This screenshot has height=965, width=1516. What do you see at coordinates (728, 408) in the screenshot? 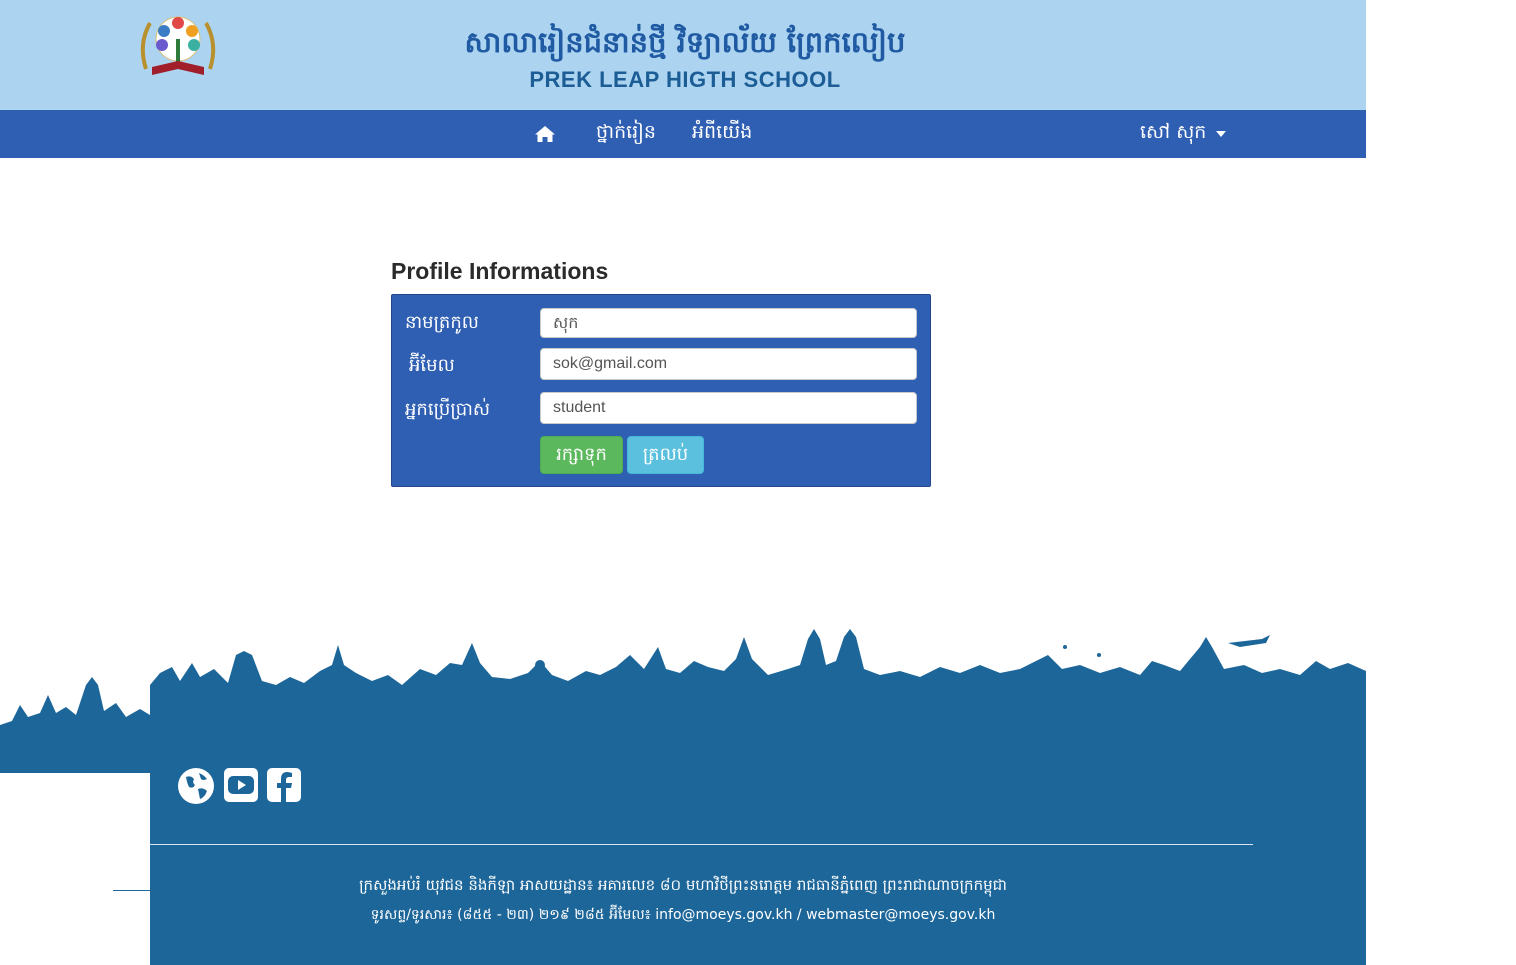
I see `username-field: student` at bounding box center [728, 408].